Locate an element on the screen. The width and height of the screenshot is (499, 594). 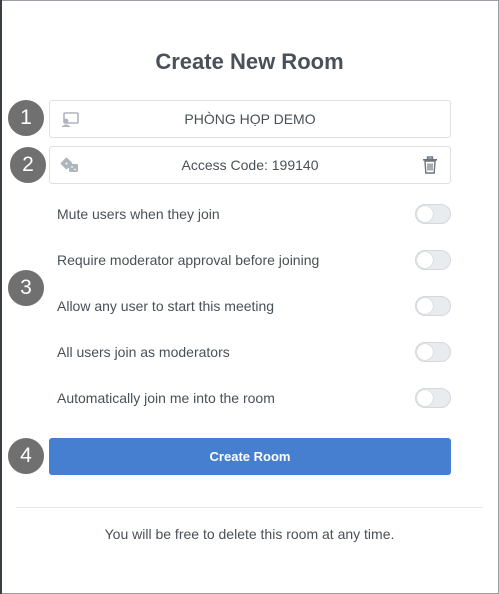
room-name-value: PHÒNG HỌP DEMO is located at coordinates (250, 119).